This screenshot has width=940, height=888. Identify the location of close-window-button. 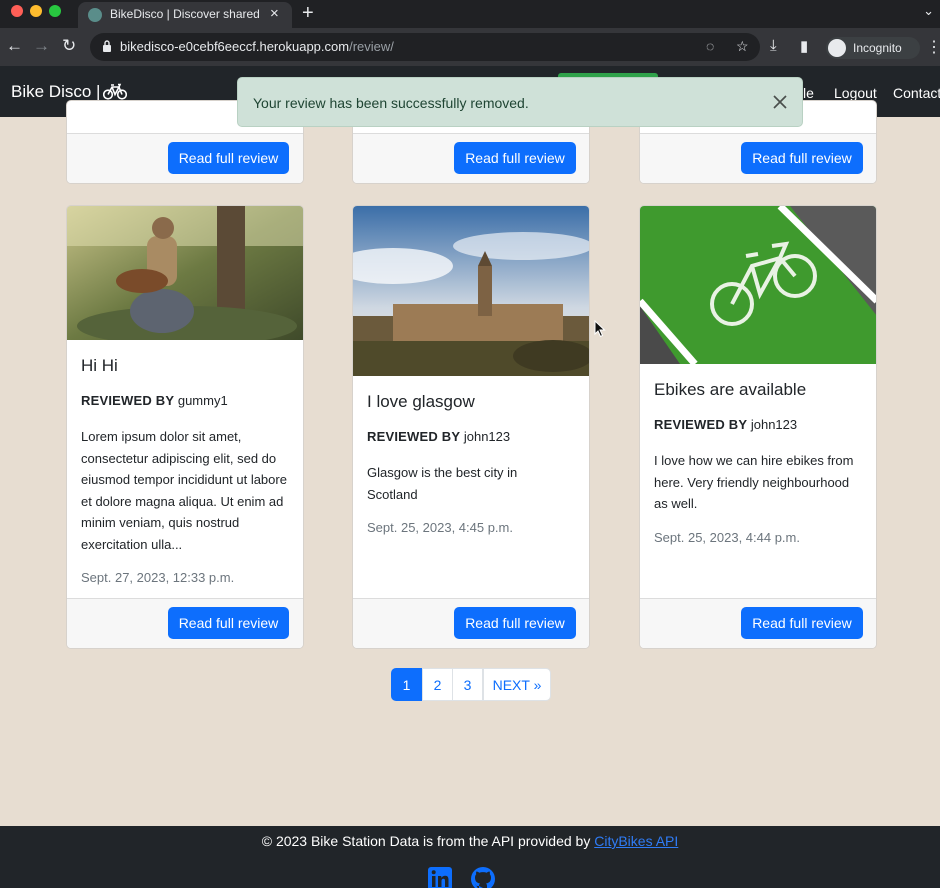
(17, 11).